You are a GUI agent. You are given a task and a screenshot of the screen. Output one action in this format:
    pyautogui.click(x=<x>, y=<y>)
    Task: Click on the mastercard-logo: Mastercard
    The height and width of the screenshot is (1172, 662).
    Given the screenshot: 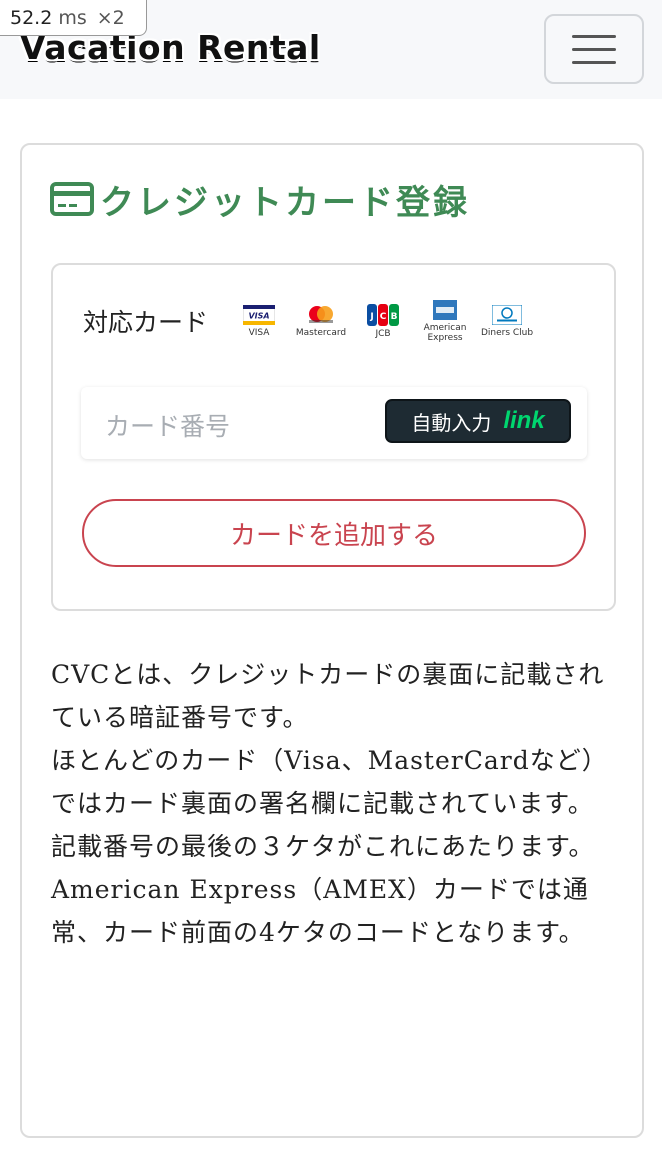 What is the action you would take?
    pyautogui.click(x=321, y=321)
    